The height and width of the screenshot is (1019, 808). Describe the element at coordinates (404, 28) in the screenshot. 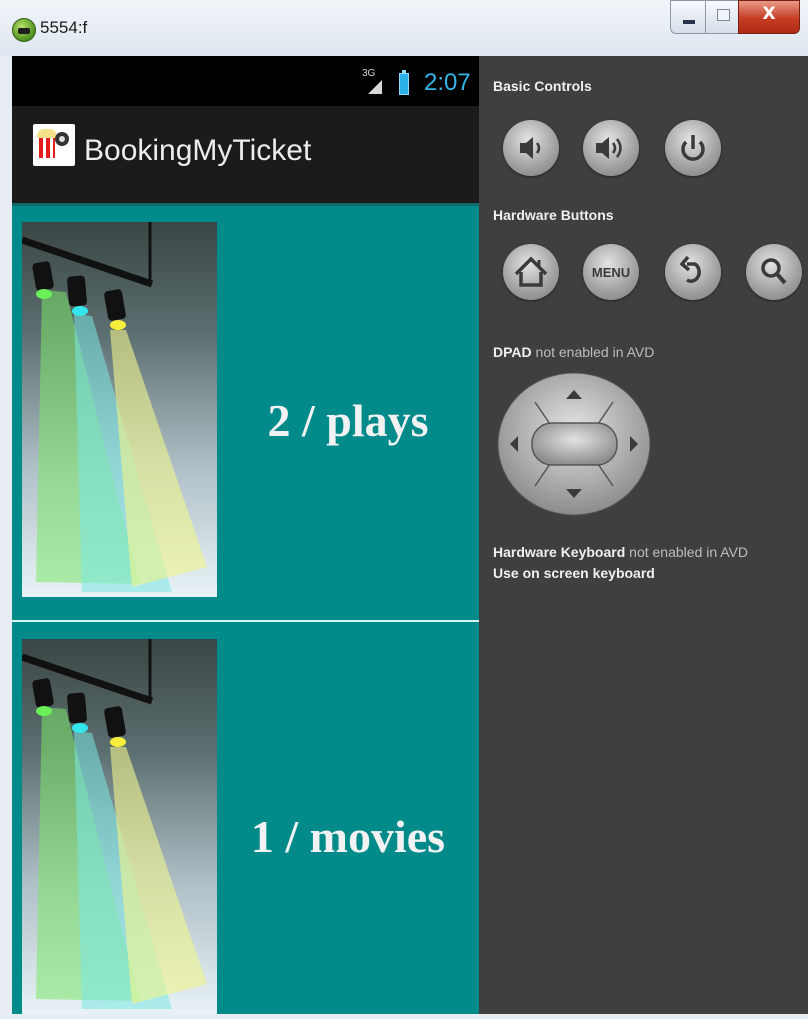

I see `title-bar: 5554:f X` at that location.